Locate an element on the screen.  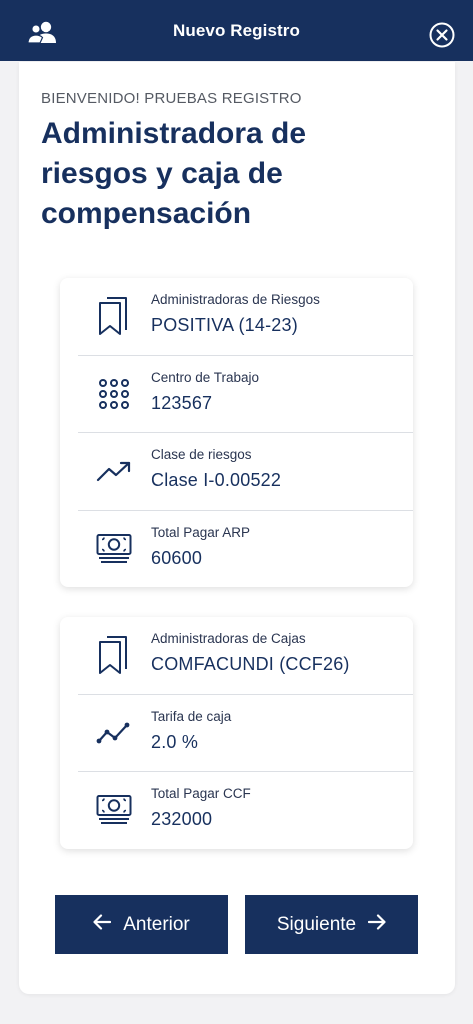
next-button: Siguiente is located at coordinates (331, 924).